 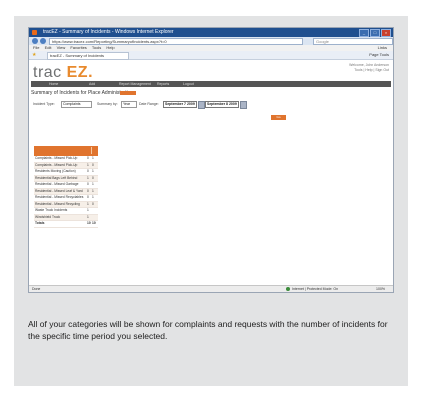 What do you see at coordinates (66, 151) in the screenshot?
I see `table-header` at bounding box center [66, 151].